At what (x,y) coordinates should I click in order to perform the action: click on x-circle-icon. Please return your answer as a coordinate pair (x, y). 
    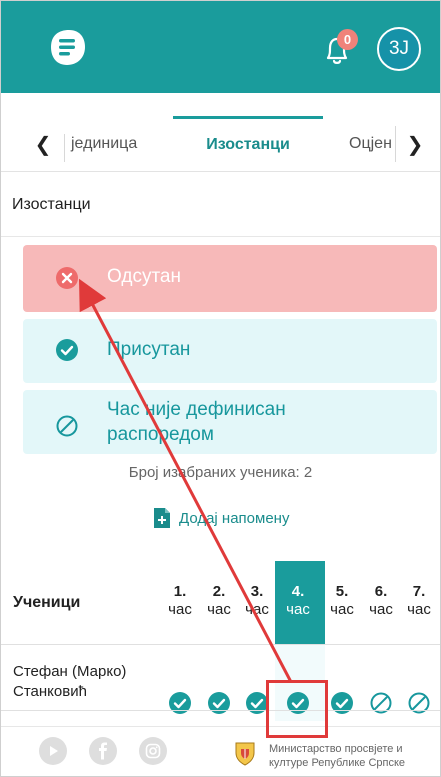
    Looking at the image, I should click on (67, 278).